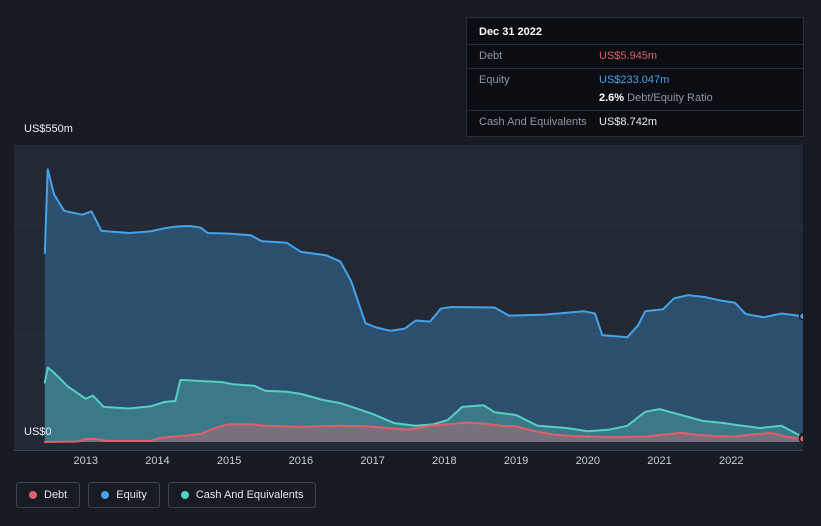 This screenshot has height=526, width=821. What do you see at coordinates (157, 461) in the screenshot?
I see `x-tick-2014: 2014` at bounding box center [157, 461].